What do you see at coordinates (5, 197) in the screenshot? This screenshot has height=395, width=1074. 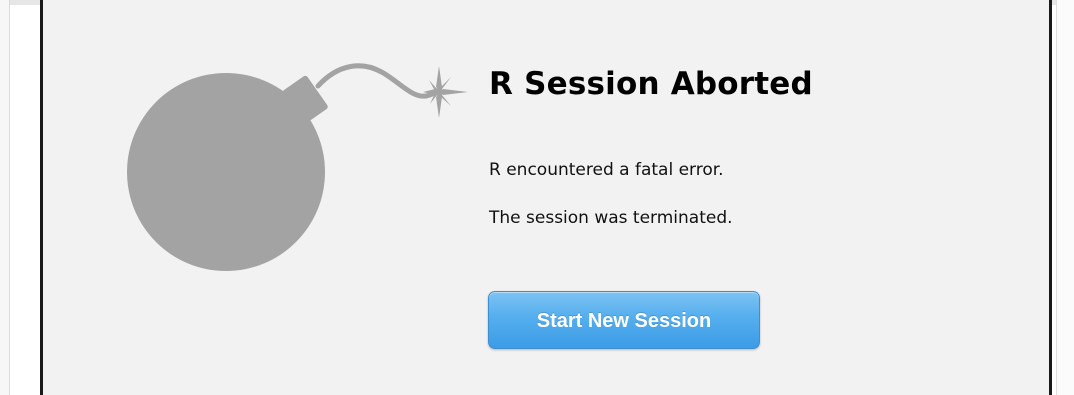 I see `left-gutter` at bounding box center [5, 197].